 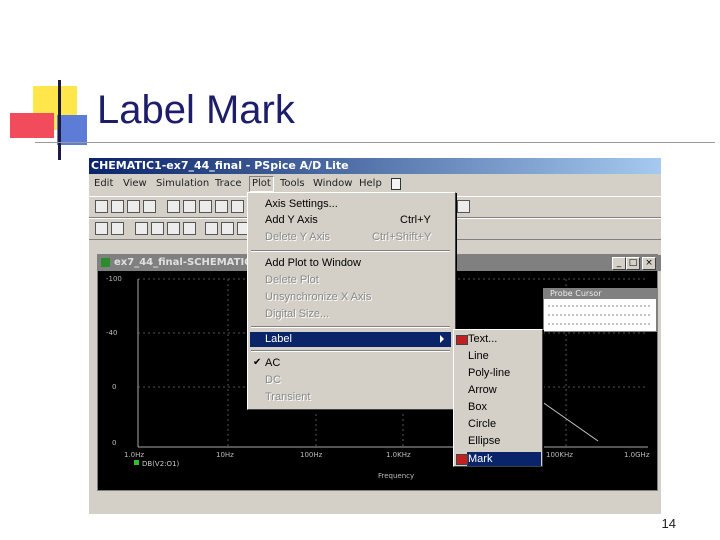 What do you see at coordinates (415, 220) in the screenshot?
I see `shortcut-add-y-axis: Ctrl+Y` at bounding box center [415, 220].